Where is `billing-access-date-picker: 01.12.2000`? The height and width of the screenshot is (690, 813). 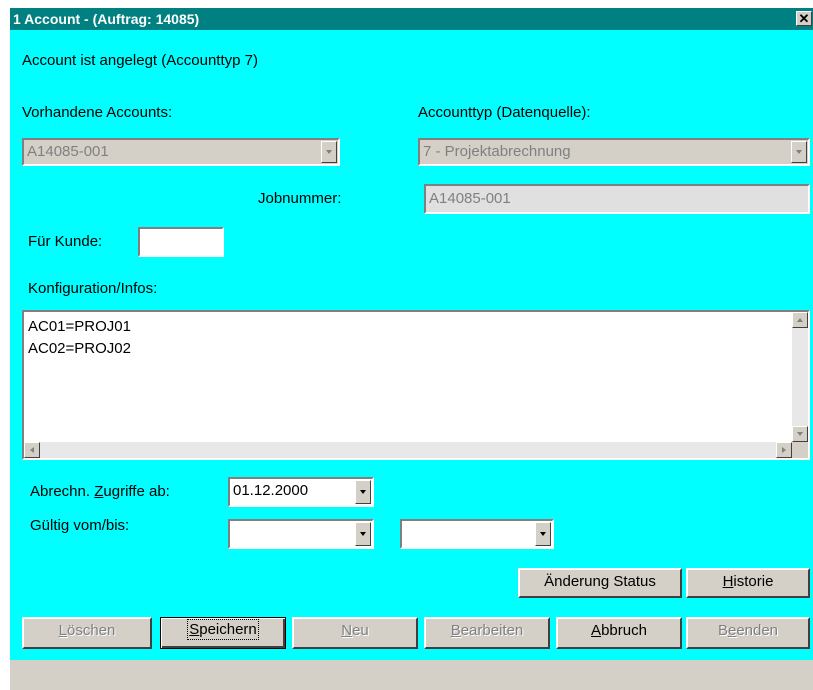
billing-access-date-picker: 01.12.2000 is located at coordinates (301, 492).